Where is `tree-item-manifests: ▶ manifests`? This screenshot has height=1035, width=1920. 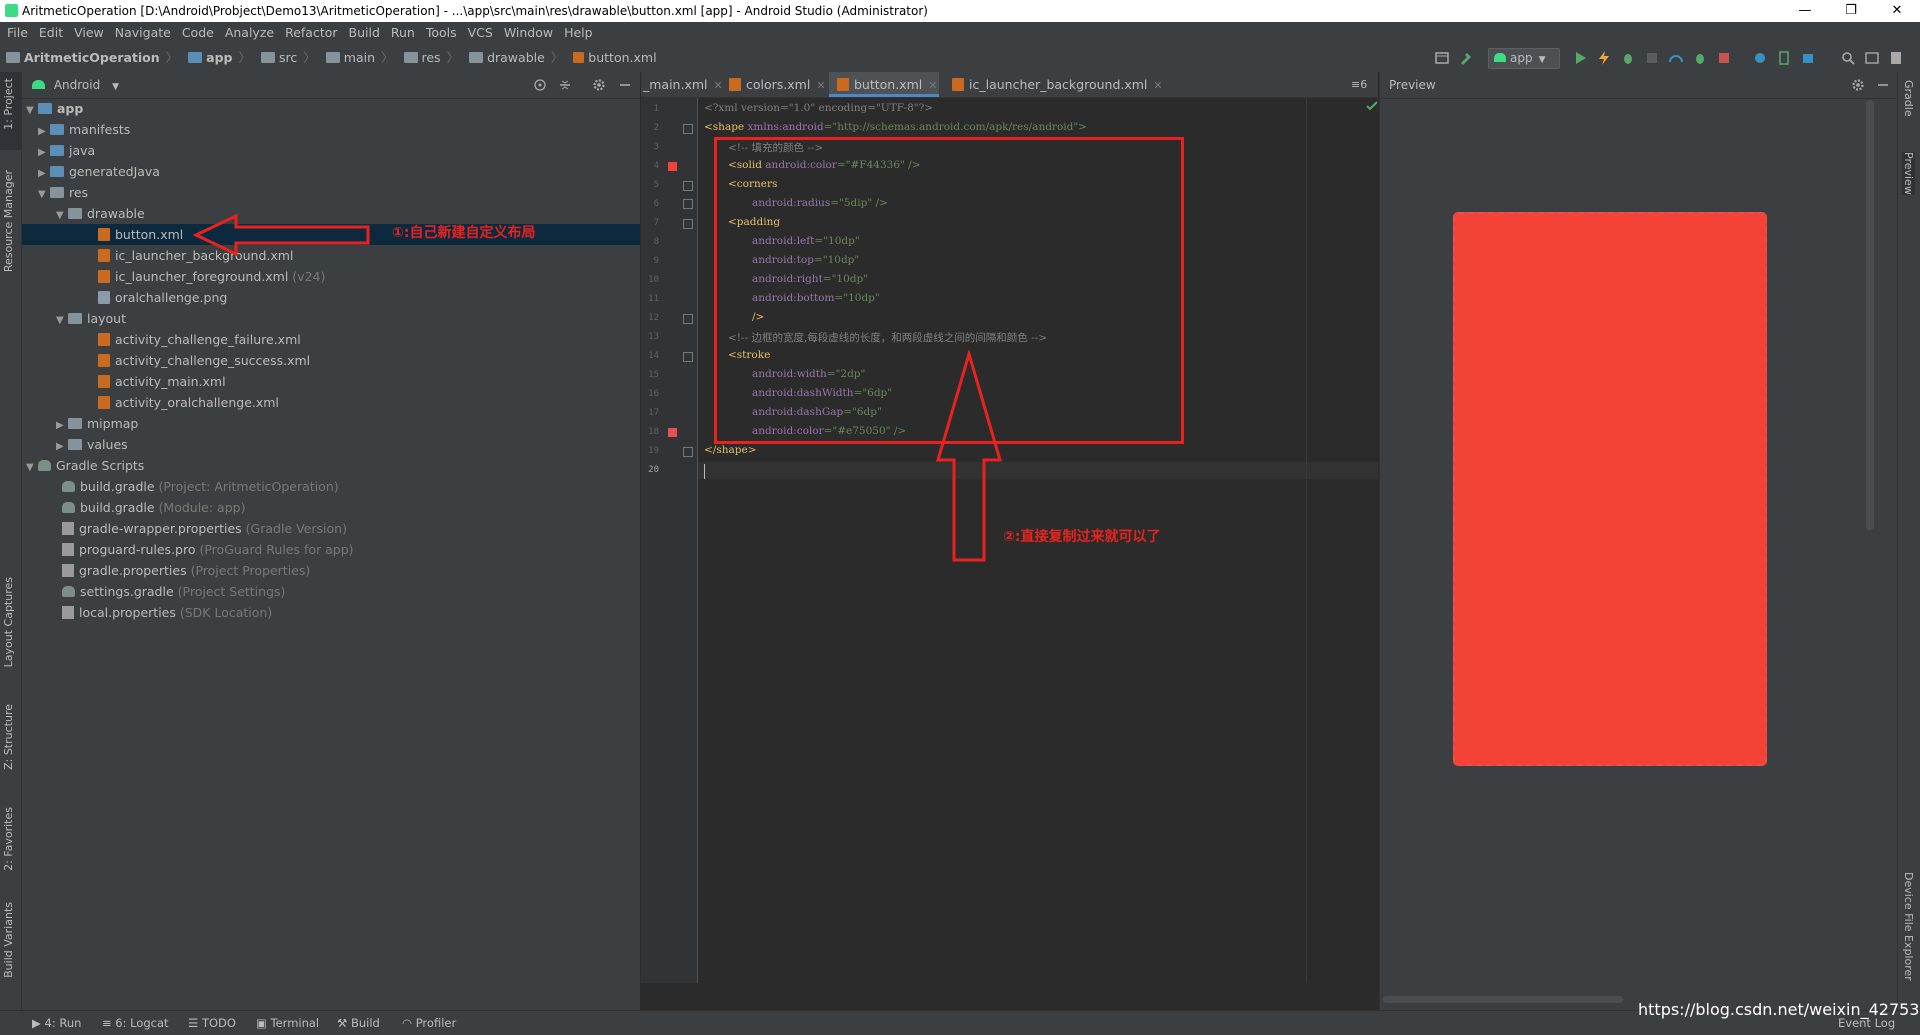
tree-item-manifests: ▶ manifests is located at coordinates (84, 129).